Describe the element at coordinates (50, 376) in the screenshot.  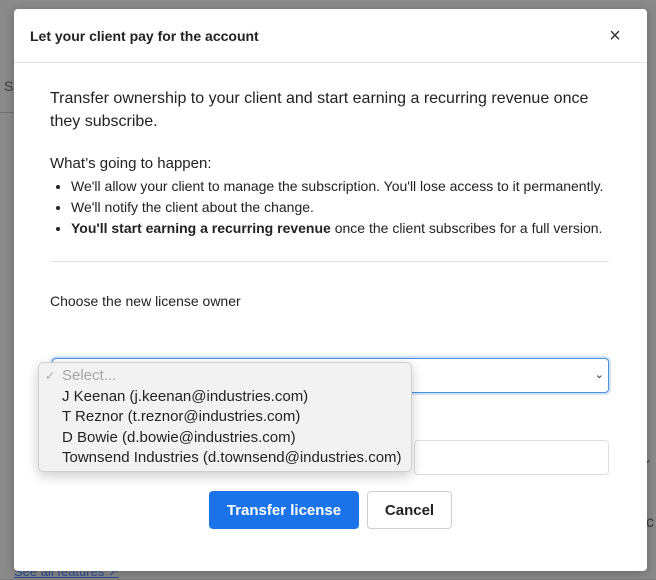
I see `check-icon: ✓` at that location.